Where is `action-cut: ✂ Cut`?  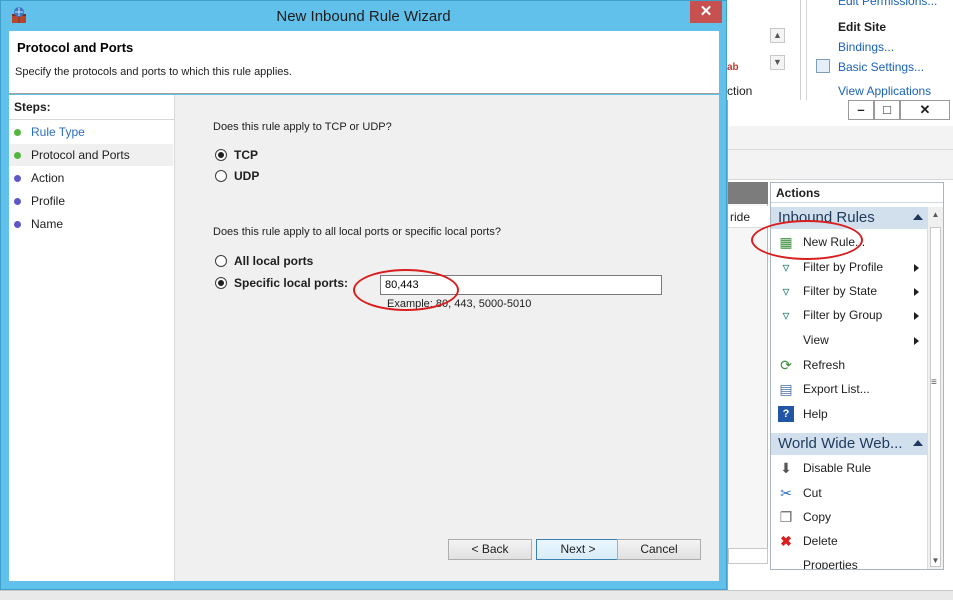 action-cut: ✂ Cut is located at coordinates (849, 493).